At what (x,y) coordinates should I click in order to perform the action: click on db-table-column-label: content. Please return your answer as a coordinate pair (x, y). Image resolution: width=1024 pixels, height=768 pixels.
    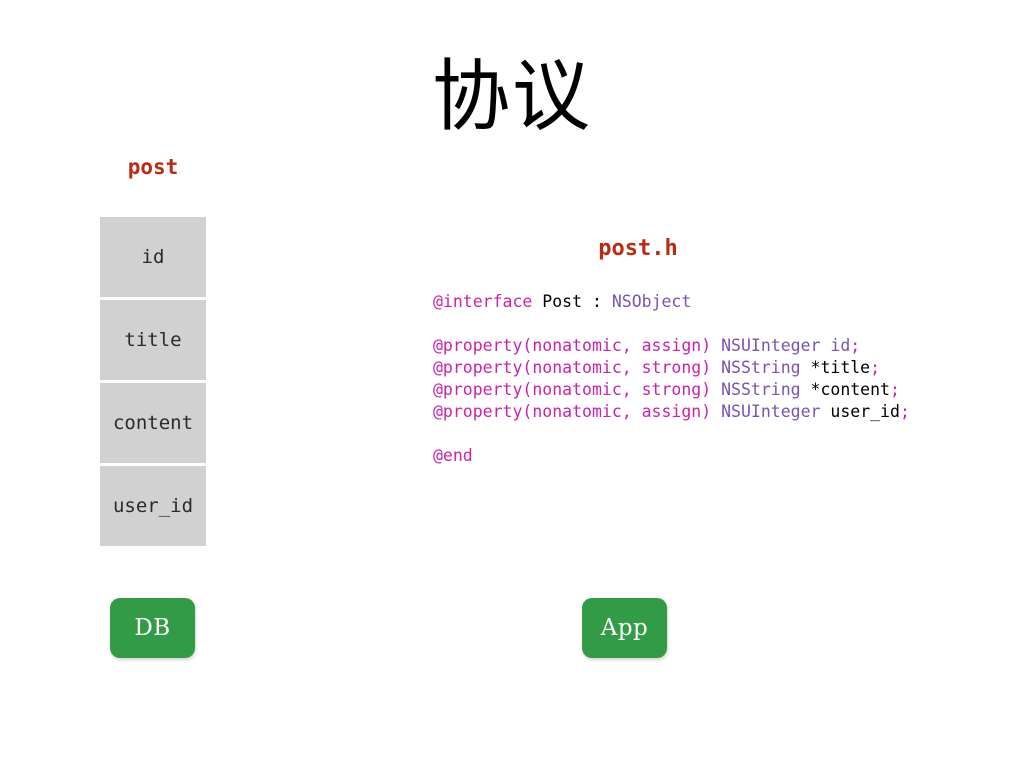
    Looking at the image, I should click on (153, 423).